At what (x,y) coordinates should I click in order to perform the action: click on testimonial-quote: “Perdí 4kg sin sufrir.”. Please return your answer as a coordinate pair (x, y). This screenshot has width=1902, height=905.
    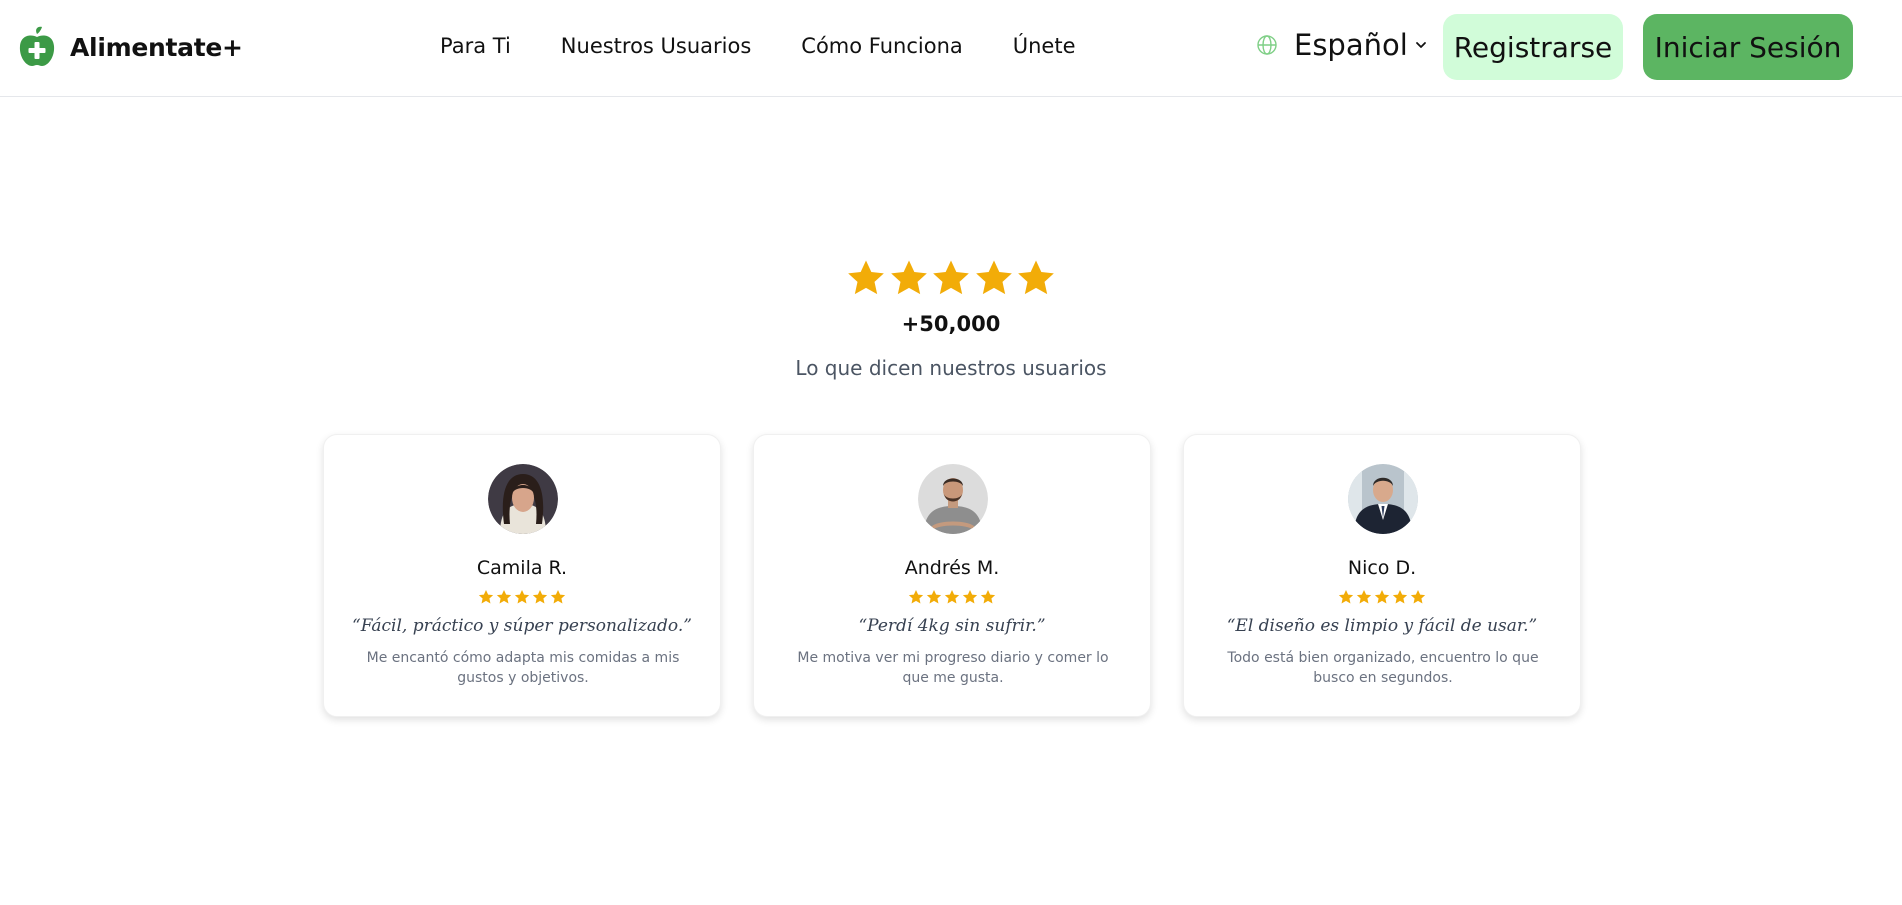
    Looking at the image, I should click on (952, 626).